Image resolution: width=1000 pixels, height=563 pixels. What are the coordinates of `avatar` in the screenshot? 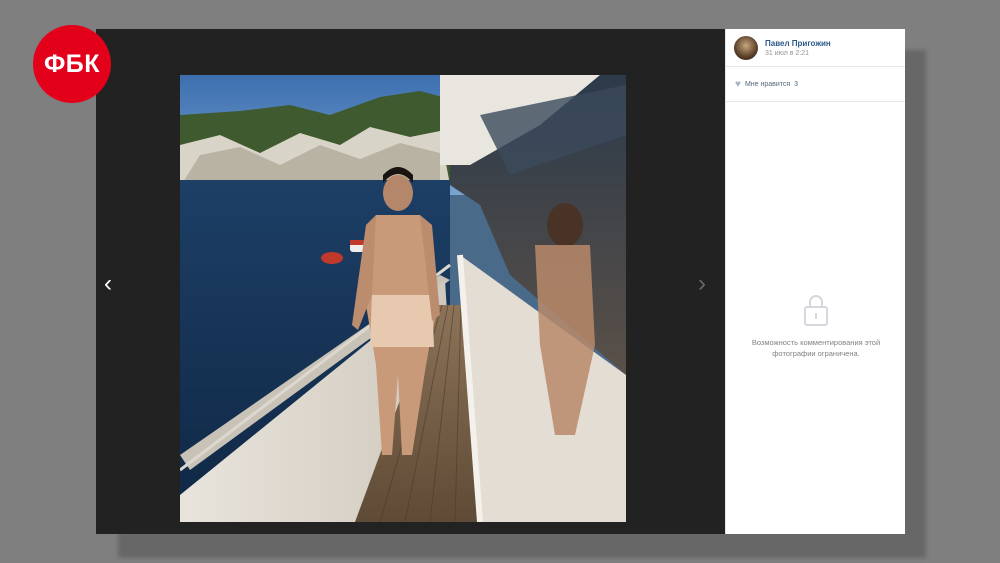 It's located at (746, 47).